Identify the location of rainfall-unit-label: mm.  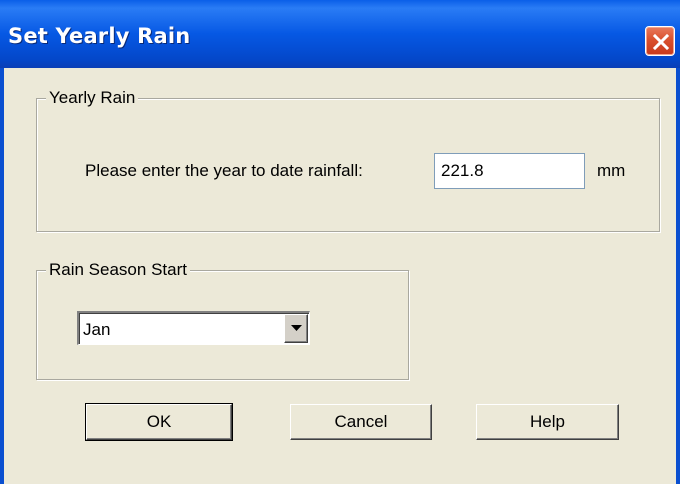
(611, 170).